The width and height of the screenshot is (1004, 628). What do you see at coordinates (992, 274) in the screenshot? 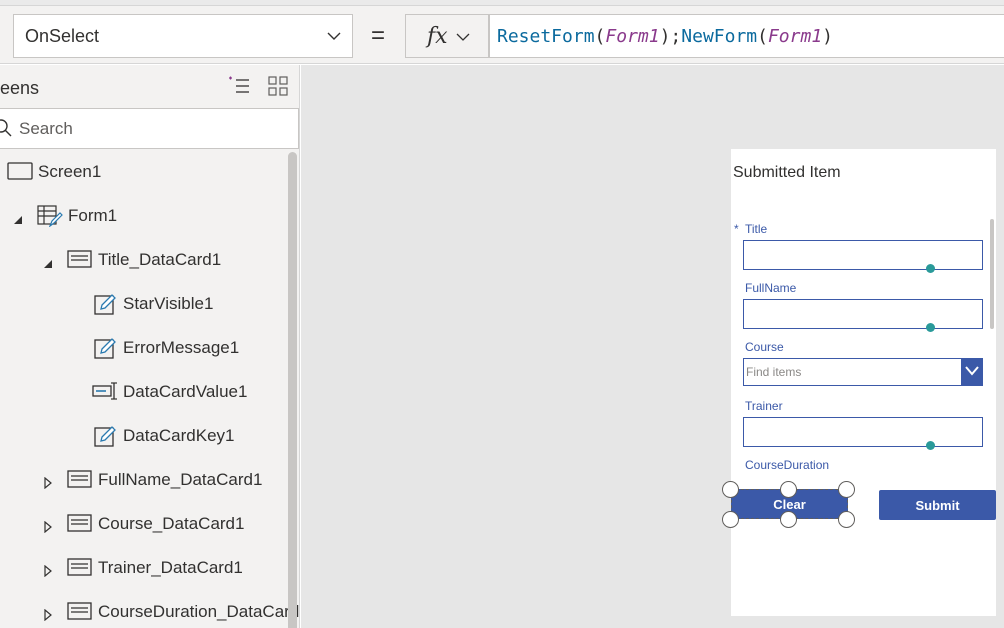
I see `form-scrollbar` at bounding box center [992, 274].